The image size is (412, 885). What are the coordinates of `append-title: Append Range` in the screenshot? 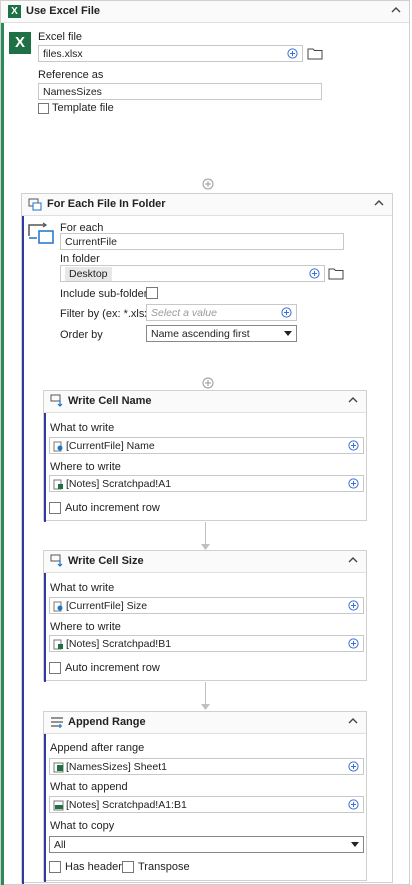 It's located at (107, 722).